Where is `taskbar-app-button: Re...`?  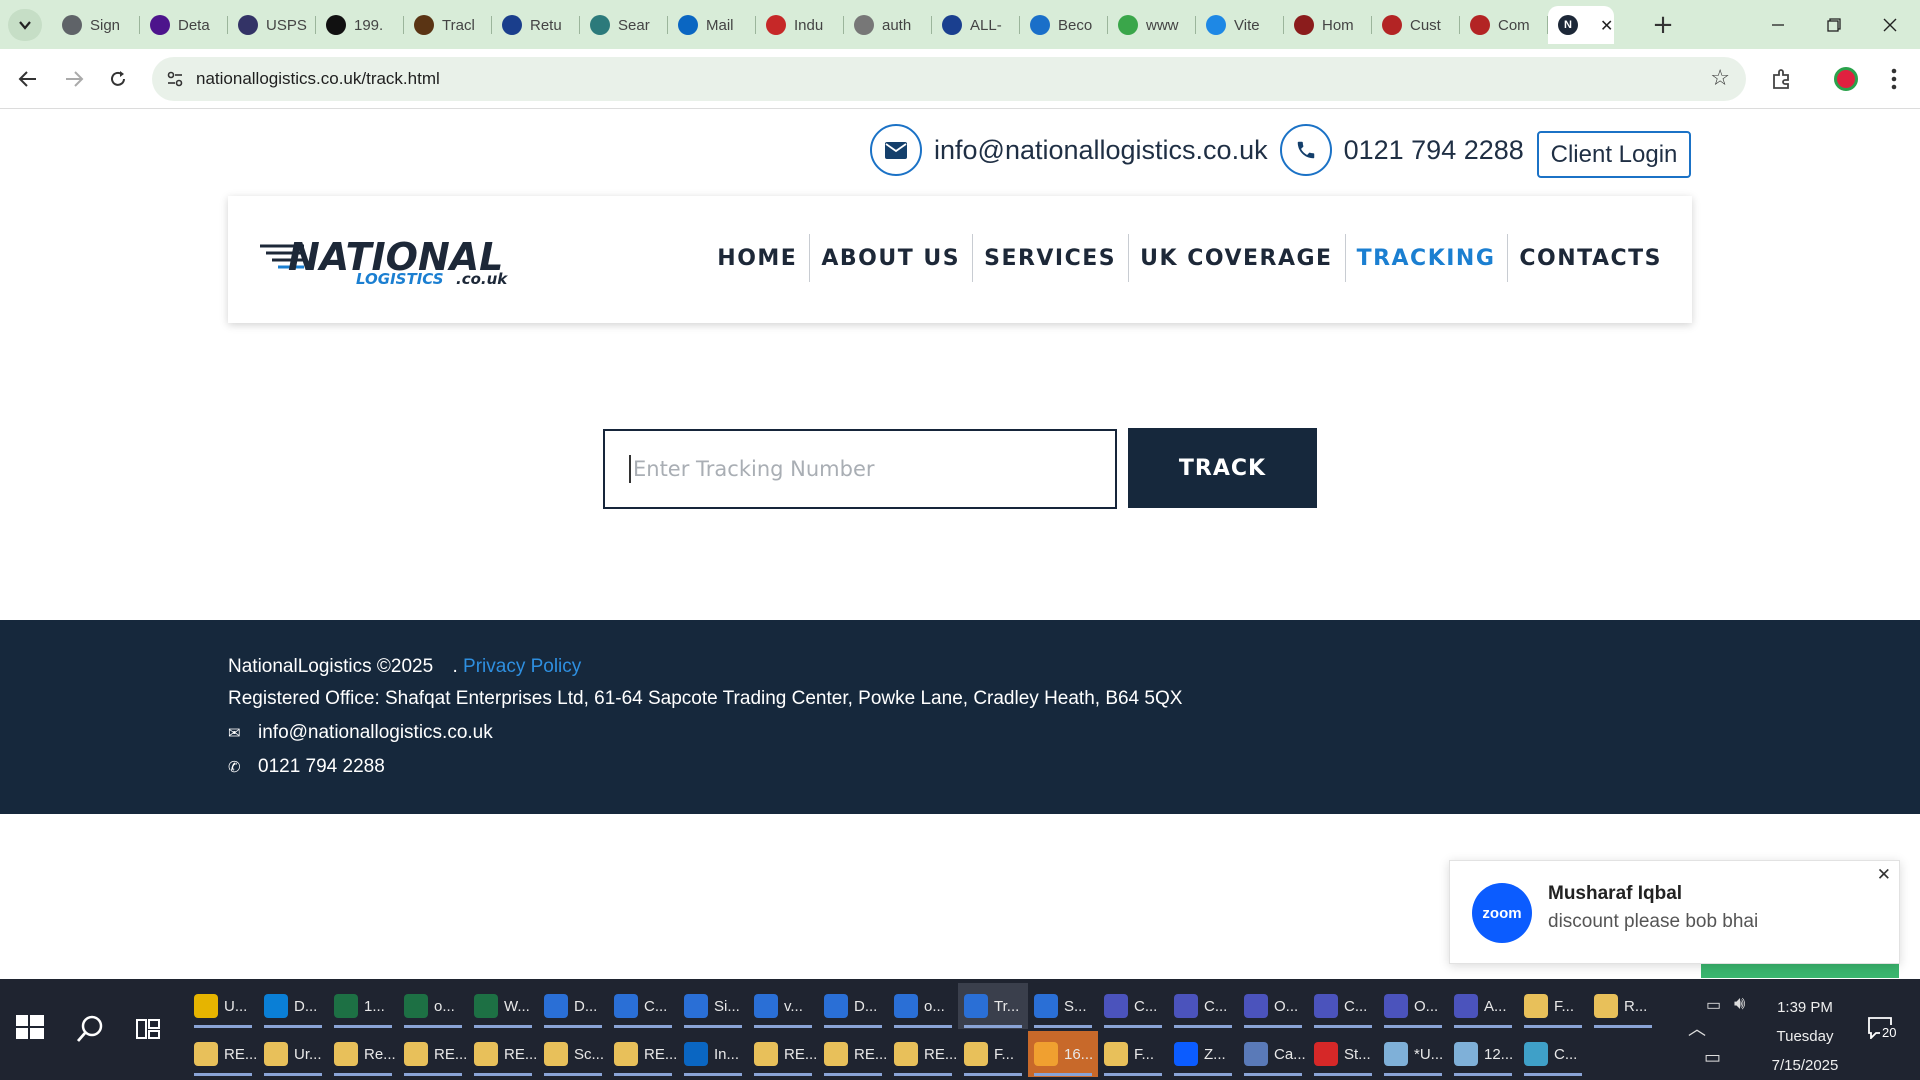
taskbar-app-button: Re... is located at coordinates (363, 1054).